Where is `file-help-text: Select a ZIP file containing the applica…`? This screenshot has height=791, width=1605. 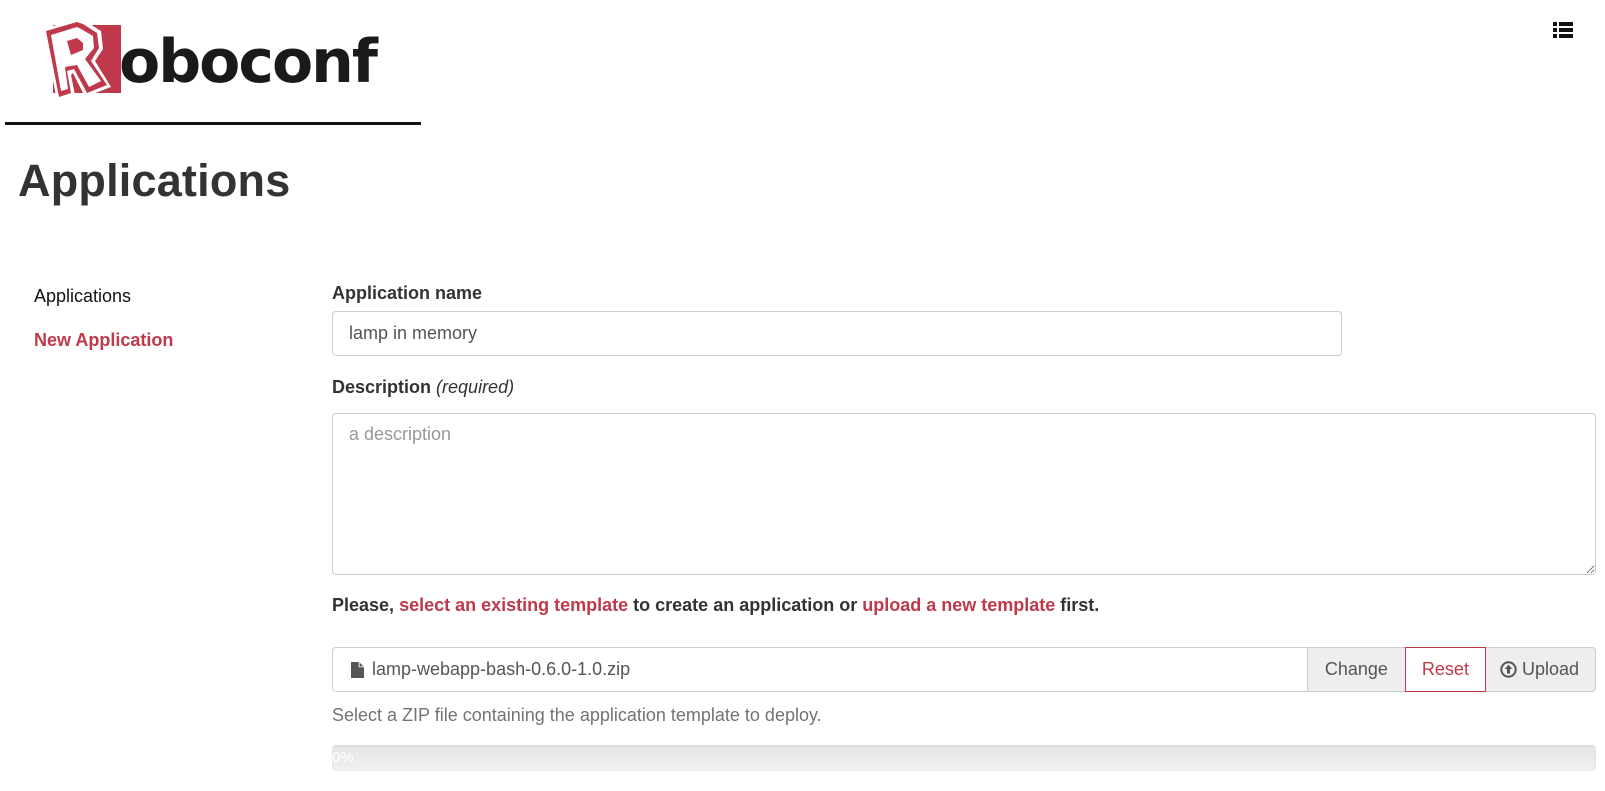 file-help-text: Select a ZIP file containing the applica… is located at coordinates (577, 715).